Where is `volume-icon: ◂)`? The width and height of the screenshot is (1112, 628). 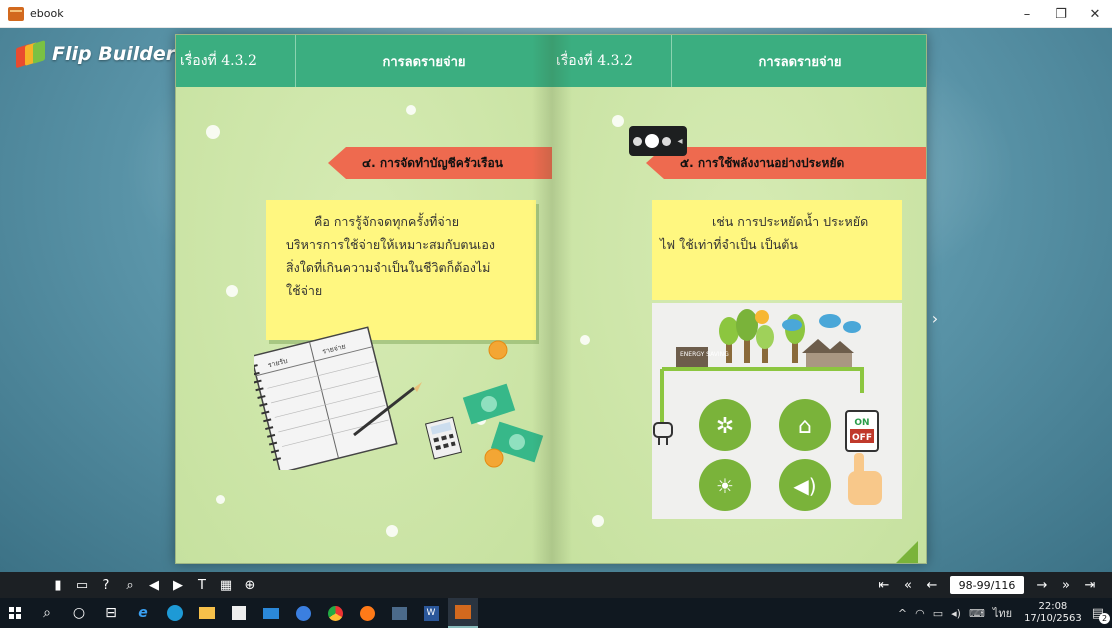 volume-icon: ◂) is located at coordinates (956, 613).